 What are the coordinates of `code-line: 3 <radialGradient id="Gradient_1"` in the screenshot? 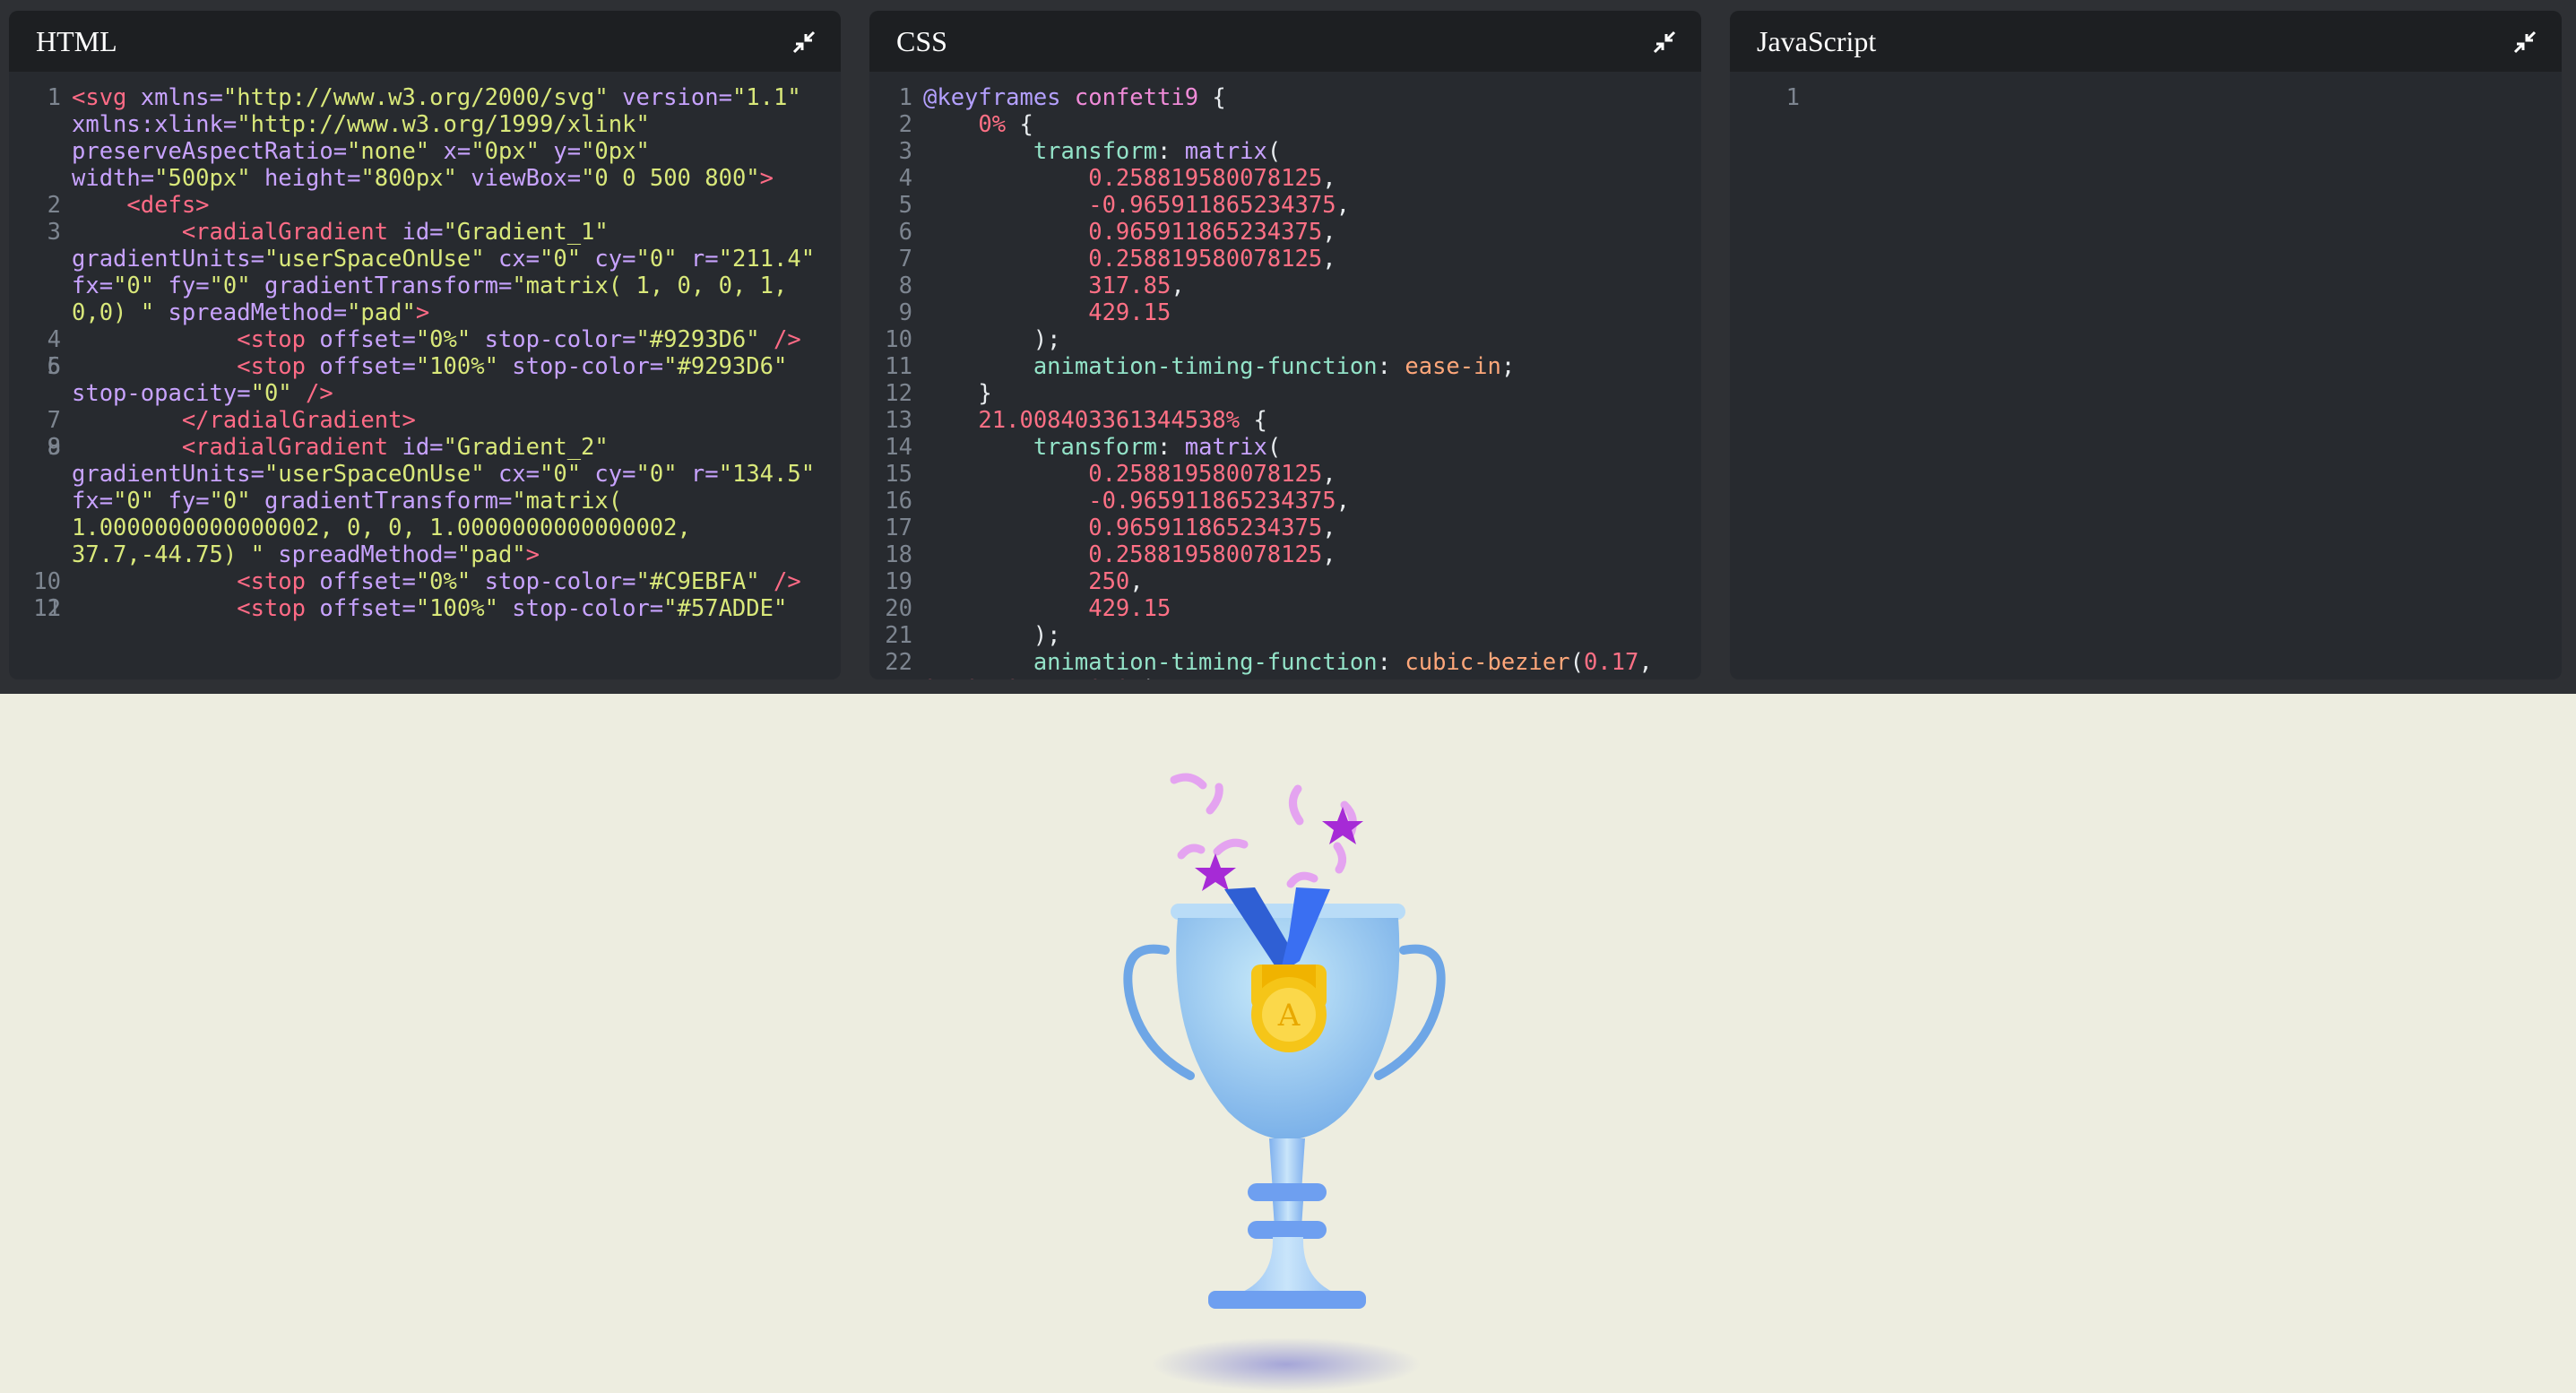 It's located at (425, 232).